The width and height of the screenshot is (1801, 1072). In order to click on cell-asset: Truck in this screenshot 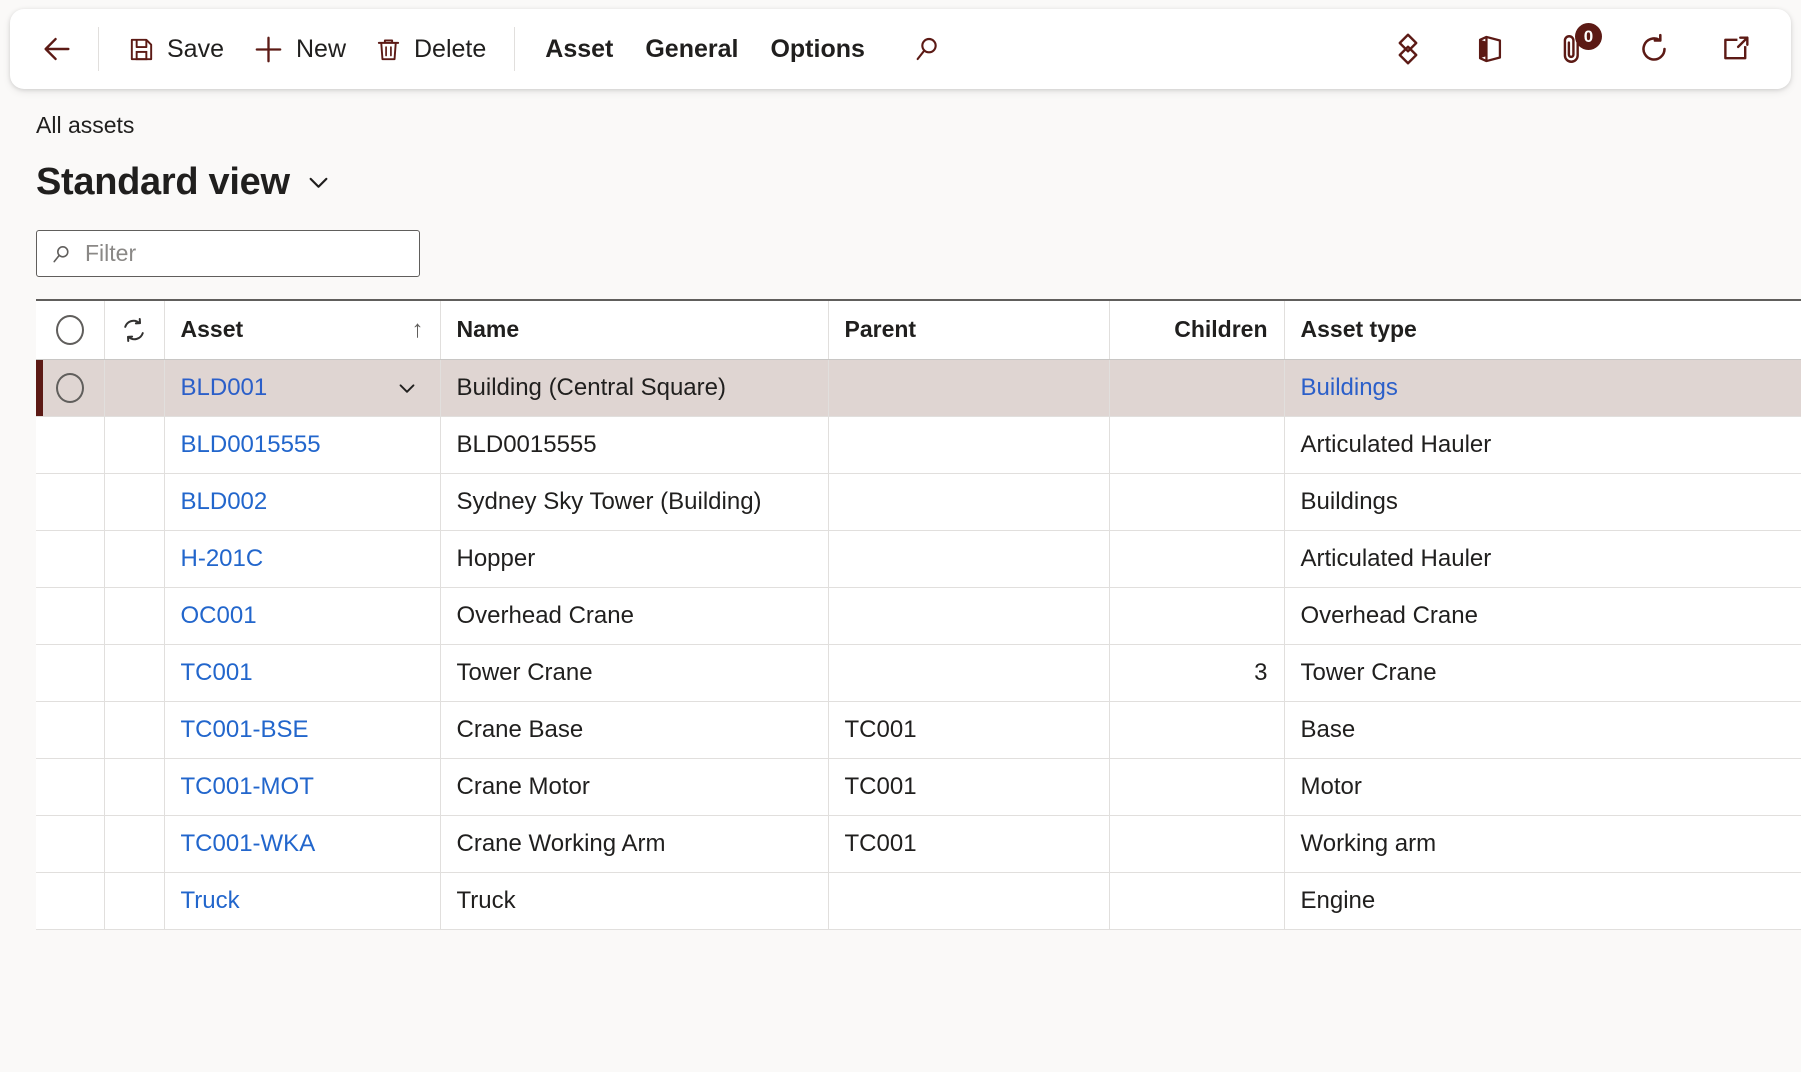, I will do `click(302, 901)`.